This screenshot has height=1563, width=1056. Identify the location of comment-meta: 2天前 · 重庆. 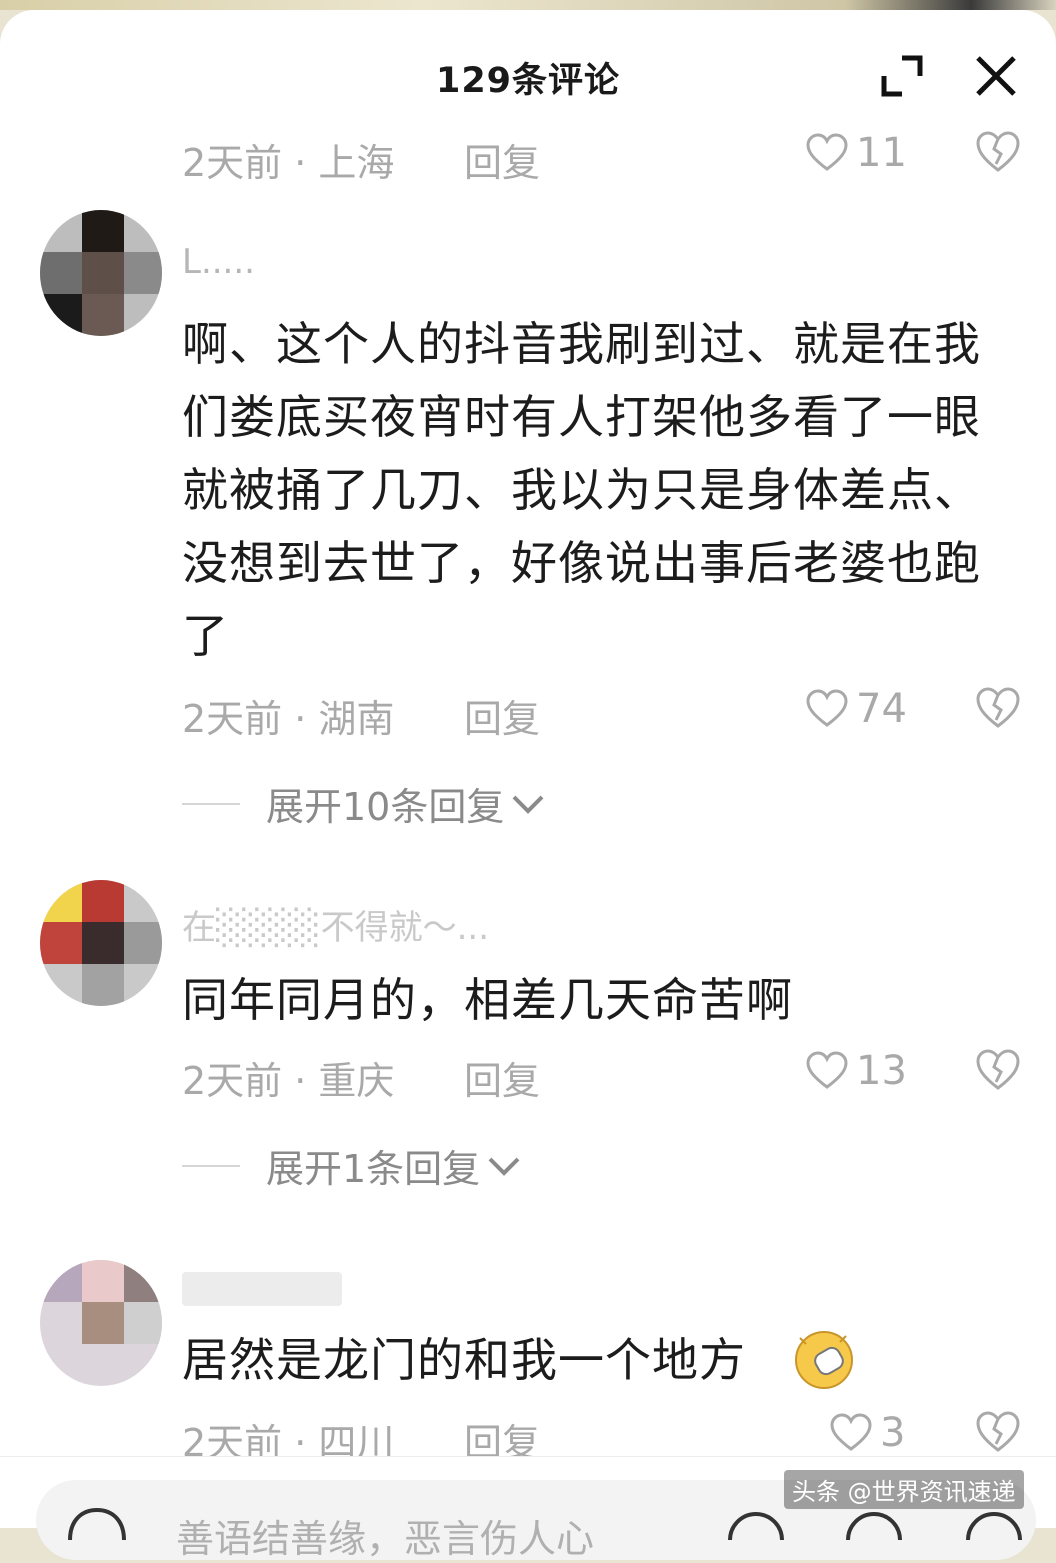
(288, 1081).